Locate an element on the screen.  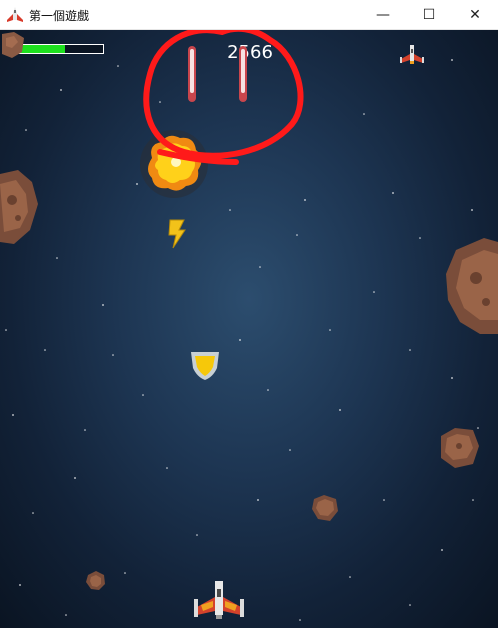
window-title: 第一個遊戲 is located at coordinates (59, 16).